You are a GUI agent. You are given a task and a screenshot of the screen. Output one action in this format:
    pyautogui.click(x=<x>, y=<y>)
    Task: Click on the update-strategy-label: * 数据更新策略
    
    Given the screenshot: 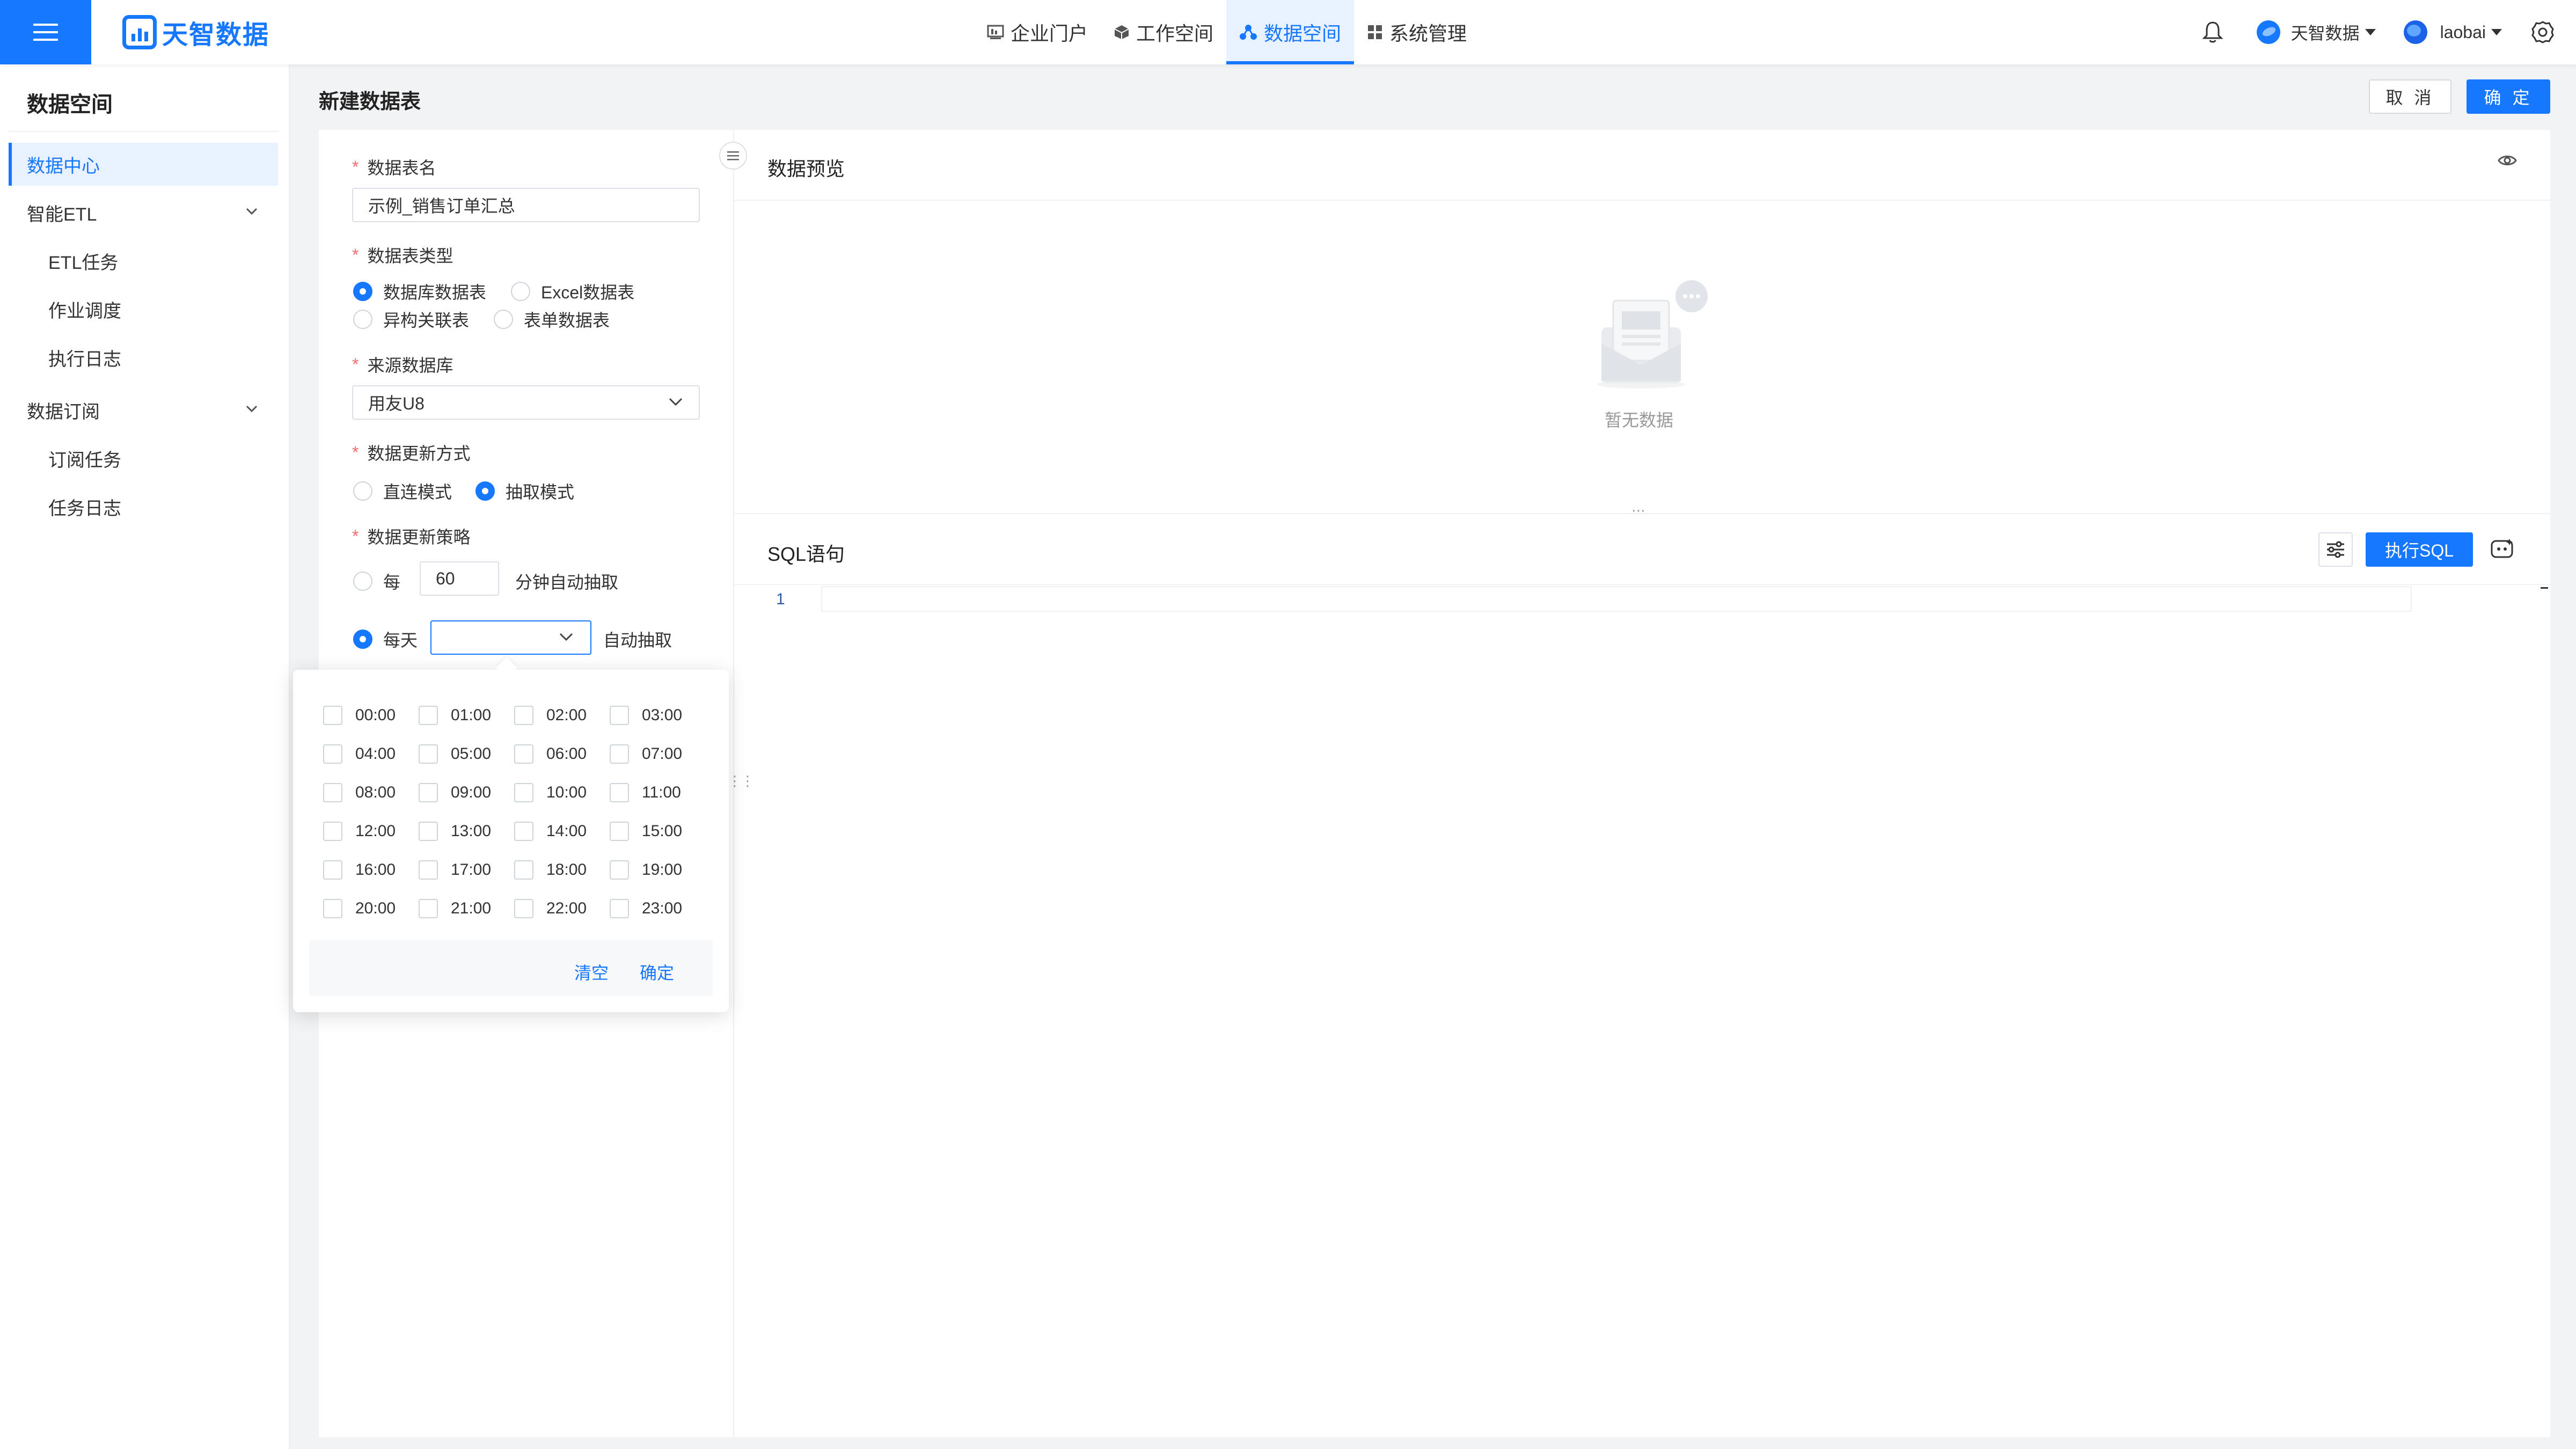 What is the action you would take?
    pyautogui.click(x=411, y=536)
    